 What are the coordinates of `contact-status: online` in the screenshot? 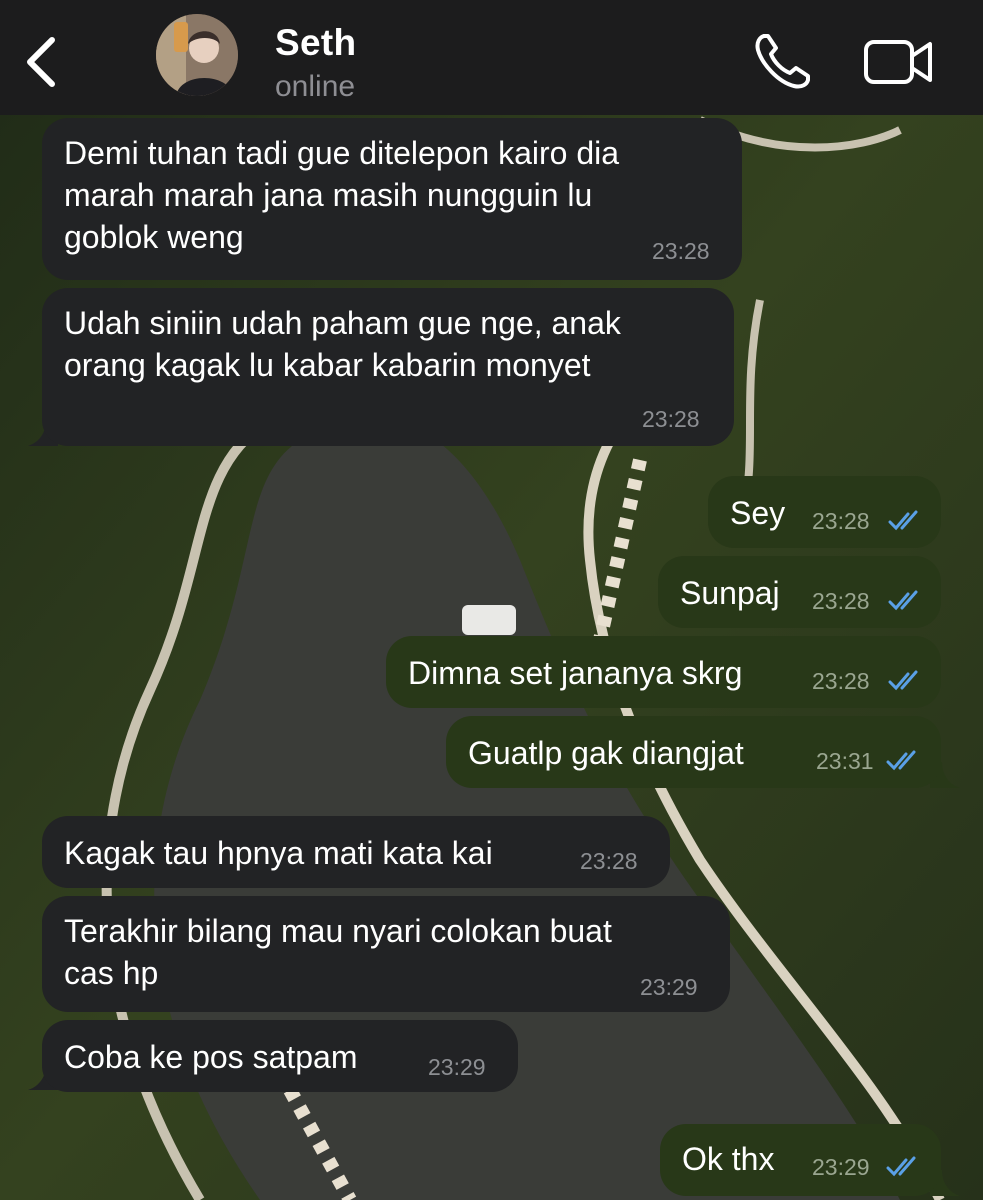 It's located at (315, 86).